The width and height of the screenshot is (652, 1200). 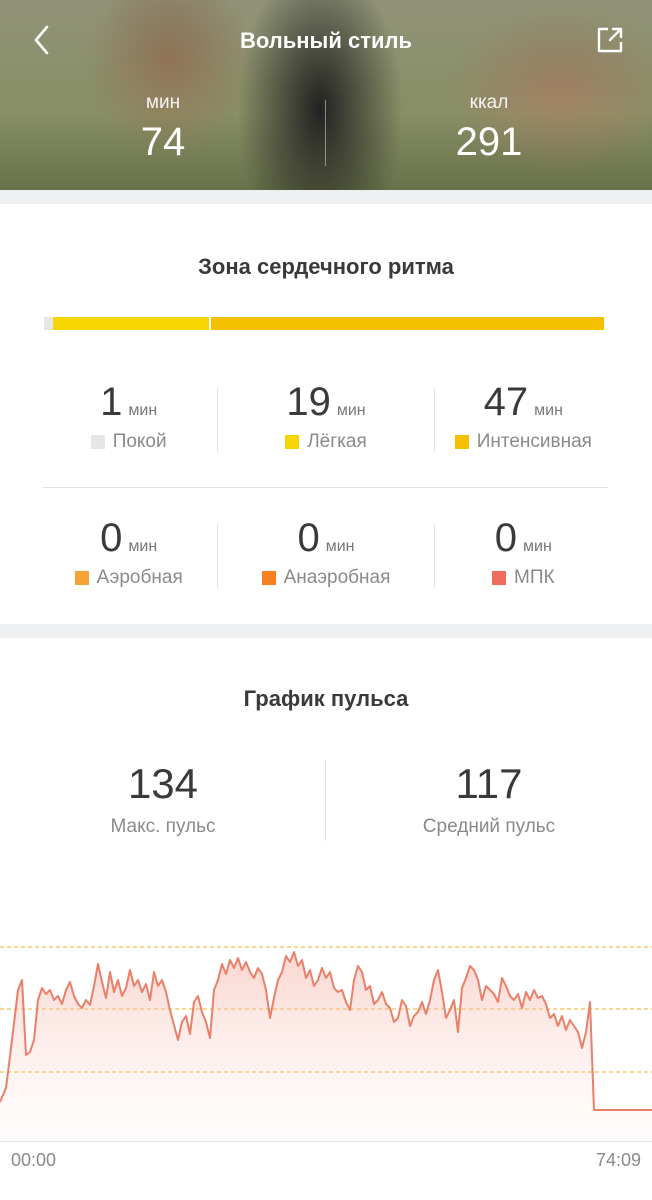 What do you see at coordinates (534, 441) in the screenshot?
I see `zone-intensive-name: Интенсивная` at bounding box center [534, 441].